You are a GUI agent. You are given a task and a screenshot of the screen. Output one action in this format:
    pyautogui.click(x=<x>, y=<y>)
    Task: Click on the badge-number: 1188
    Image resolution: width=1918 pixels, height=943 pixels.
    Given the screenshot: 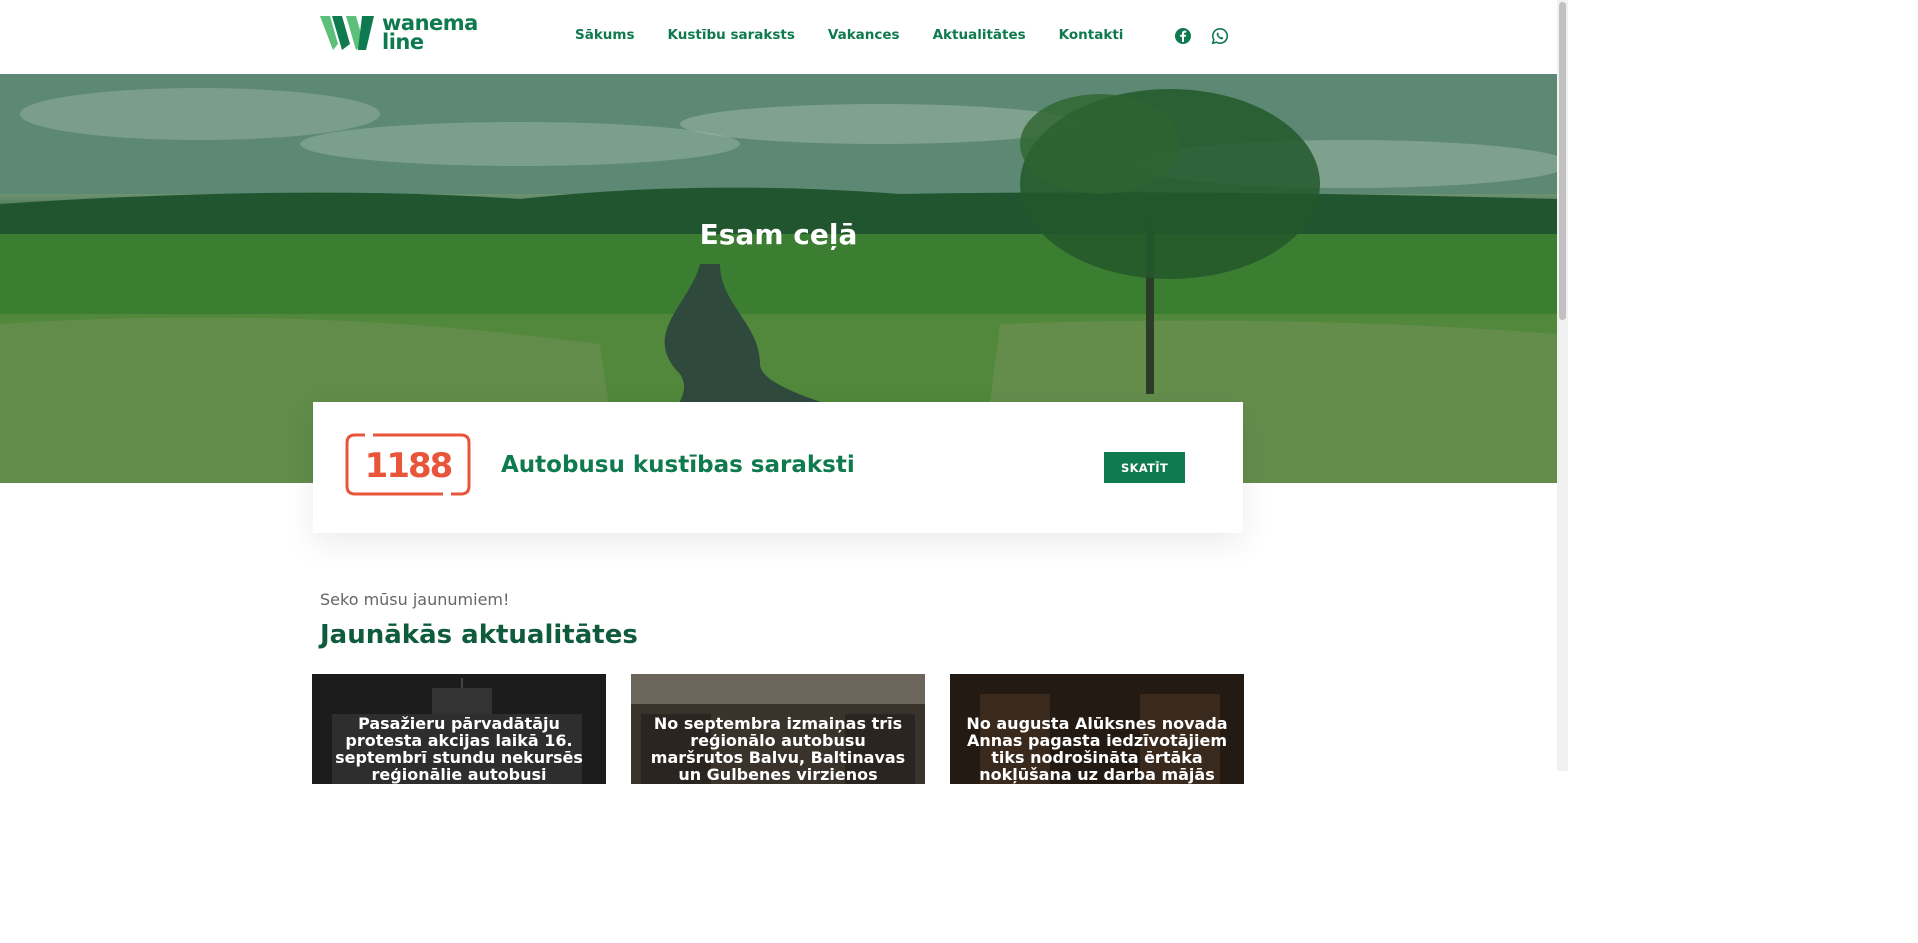 What is the action you would take?
    pyautogui.click(x=408, y=466)
    